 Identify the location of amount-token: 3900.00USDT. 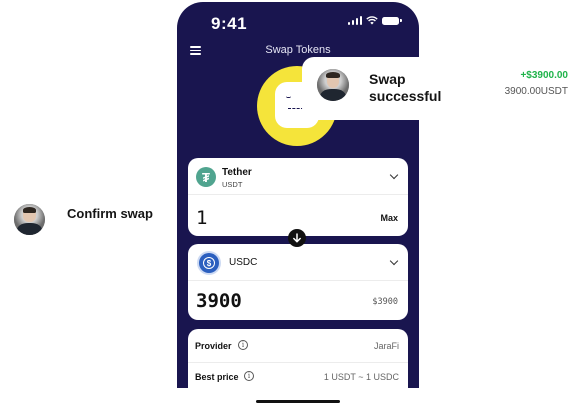
(536, 91).